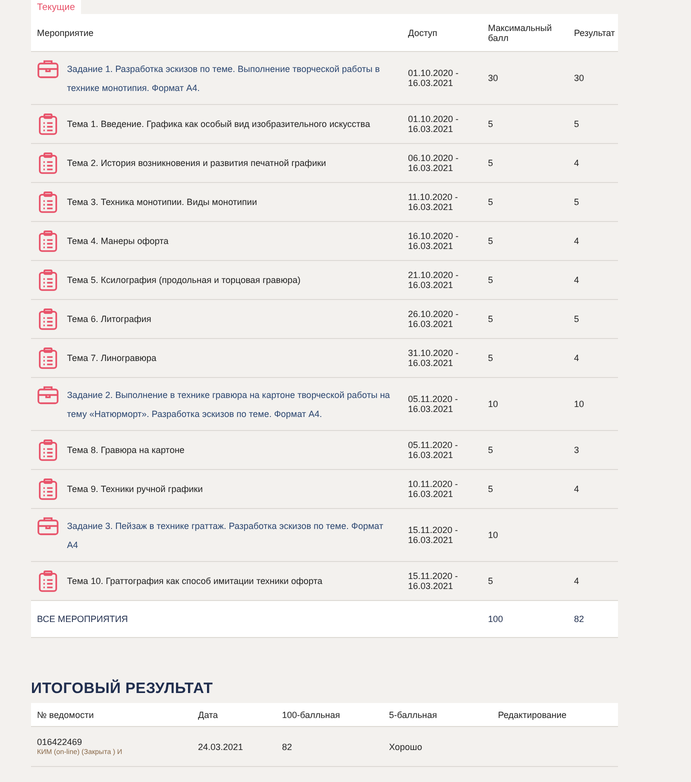 The width and height of the screenshot is (691, 782). What do you see at coordinates (118, 241) in the screenshot?
I see `topic-title: Тема 4. Манеры офорта` at bounding box center [118, 241].